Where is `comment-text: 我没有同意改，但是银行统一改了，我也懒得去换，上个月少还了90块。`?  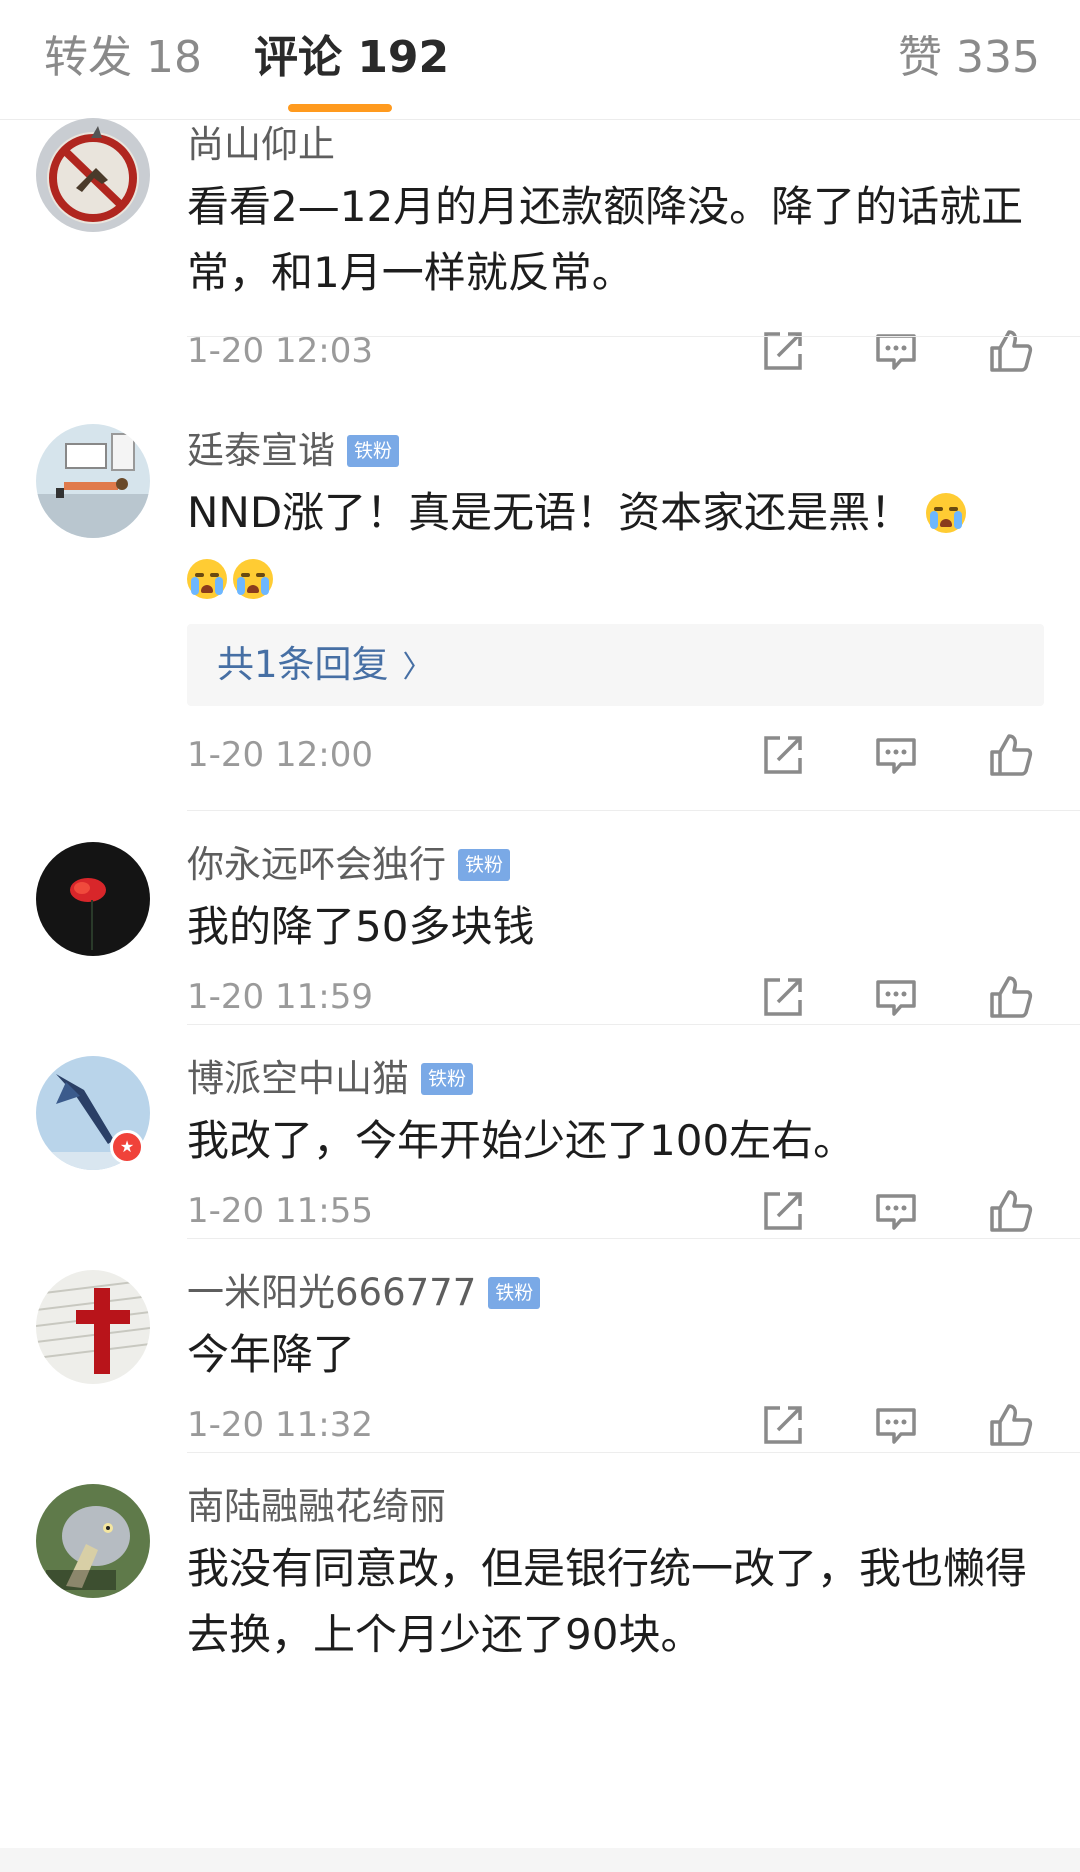
comment-text: 我没有同意改，但是银行统一改了，我也懒得去换，上个月少还了90块。 is located at coordinates (607, 1601).